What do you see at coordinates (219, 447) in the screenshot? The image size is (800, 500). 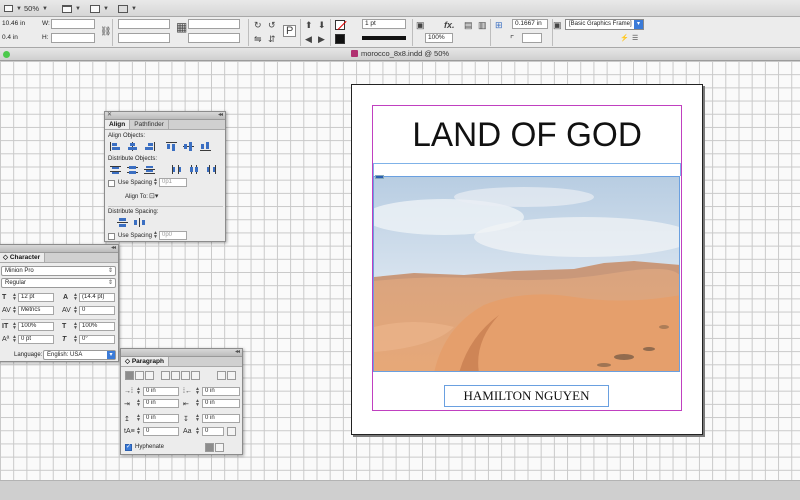 I see `align-to-baseline-grid-button` at bounding box center [219, 447].